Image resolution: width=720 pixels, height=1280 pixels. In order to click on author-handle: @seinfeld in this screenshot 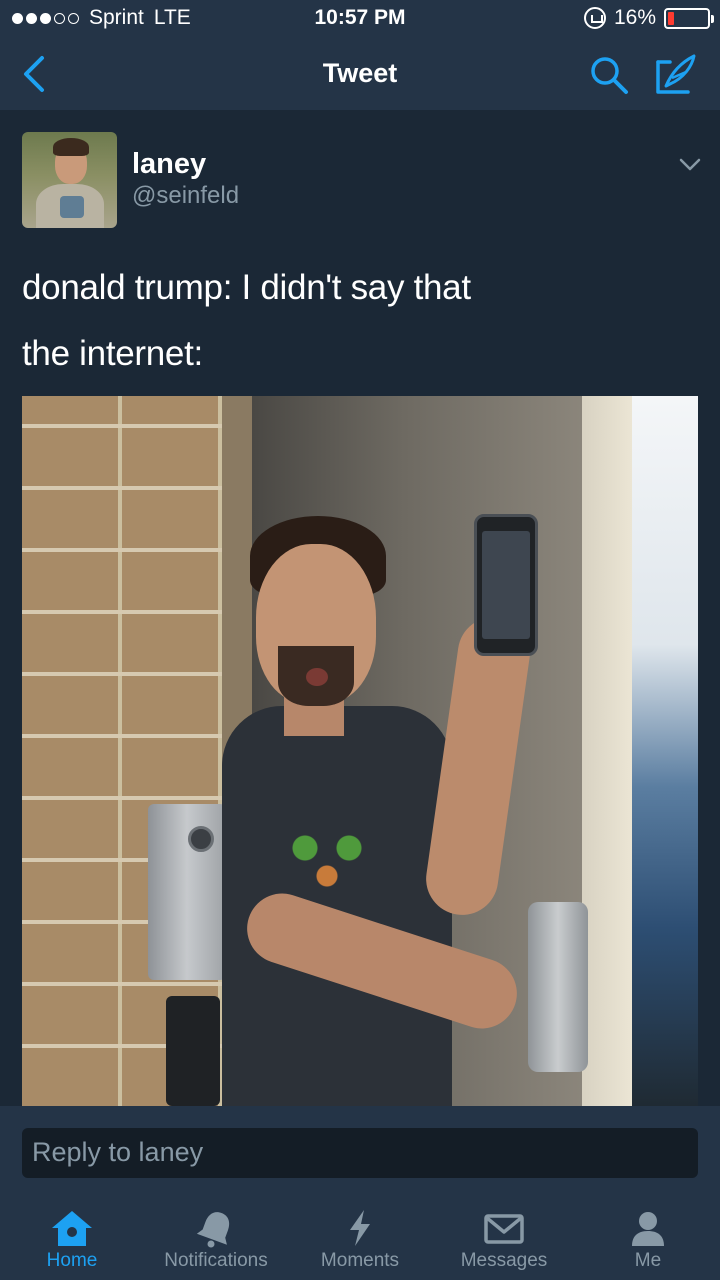, I will do `click(185, 196)`.